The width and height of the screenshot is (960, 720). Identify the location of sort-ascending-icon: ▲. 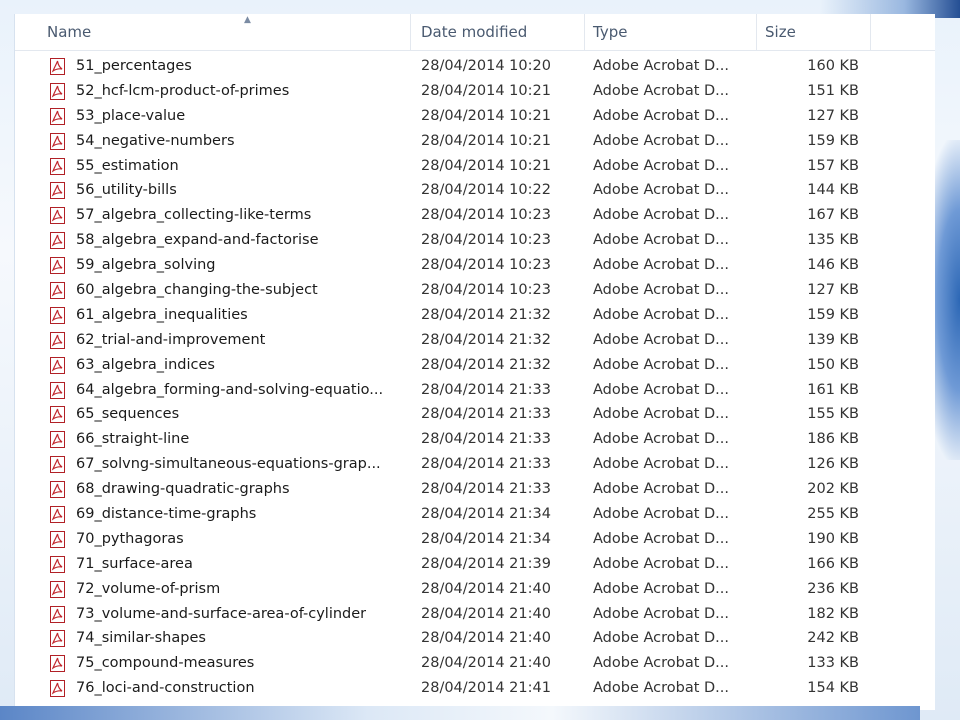
(247, 20).